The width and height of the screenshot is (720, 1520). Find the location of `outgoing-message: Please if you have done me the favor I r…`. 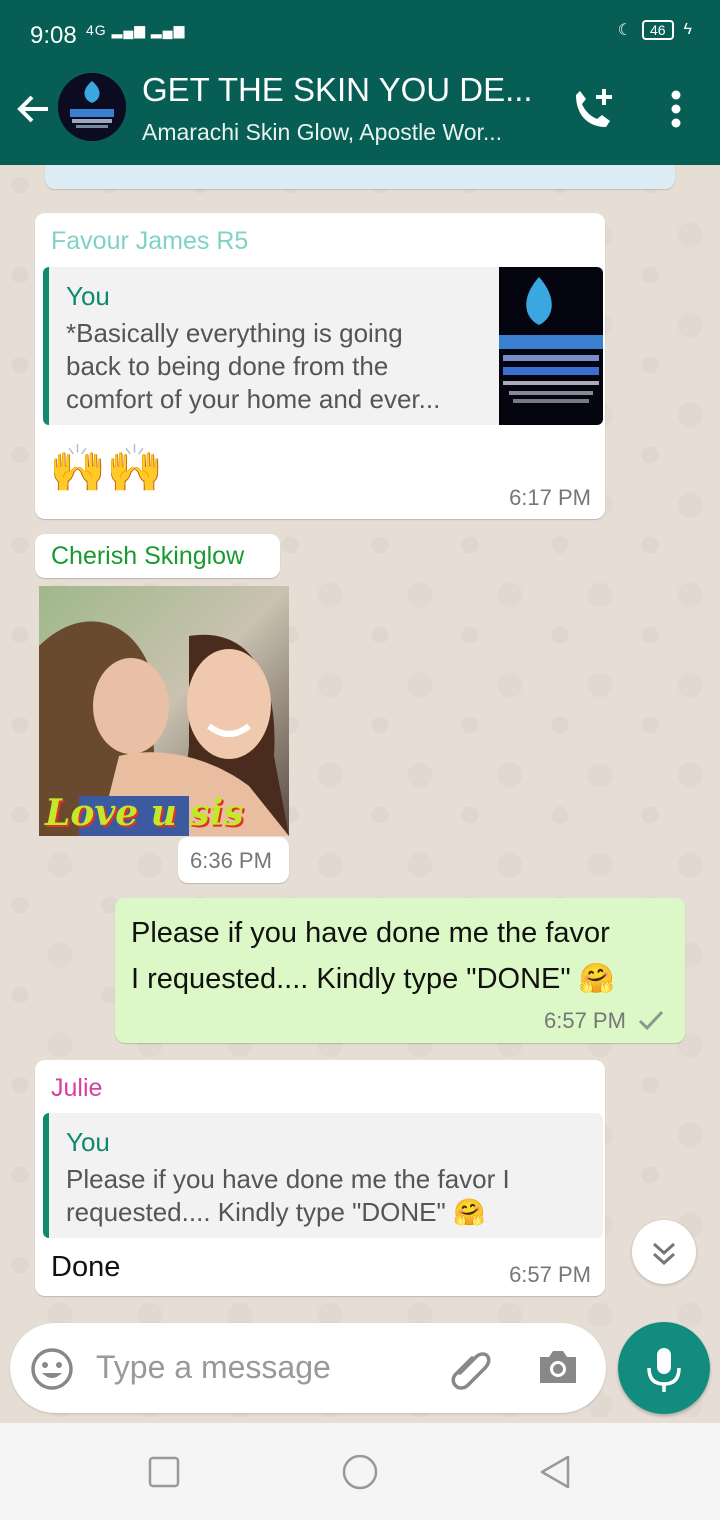

outgoing-message: Please if you have done me the favor I r… is located at coordinates (400, 970).